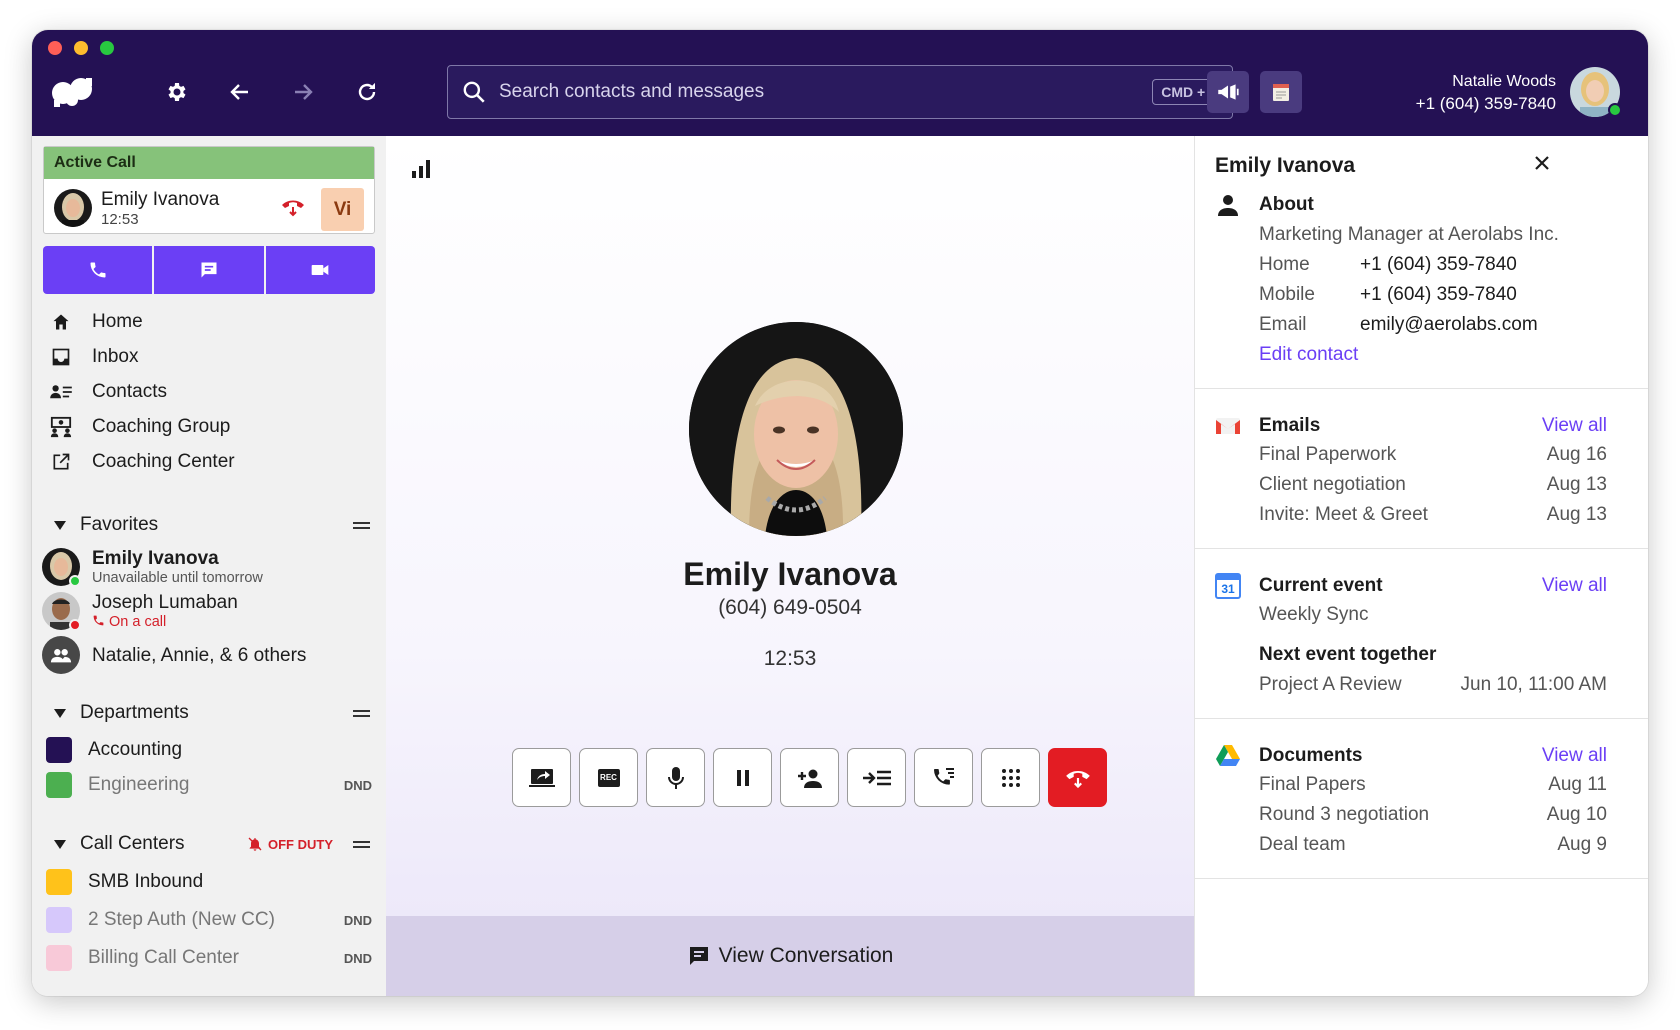  I want to click on person-icon, so click(1228, 205).